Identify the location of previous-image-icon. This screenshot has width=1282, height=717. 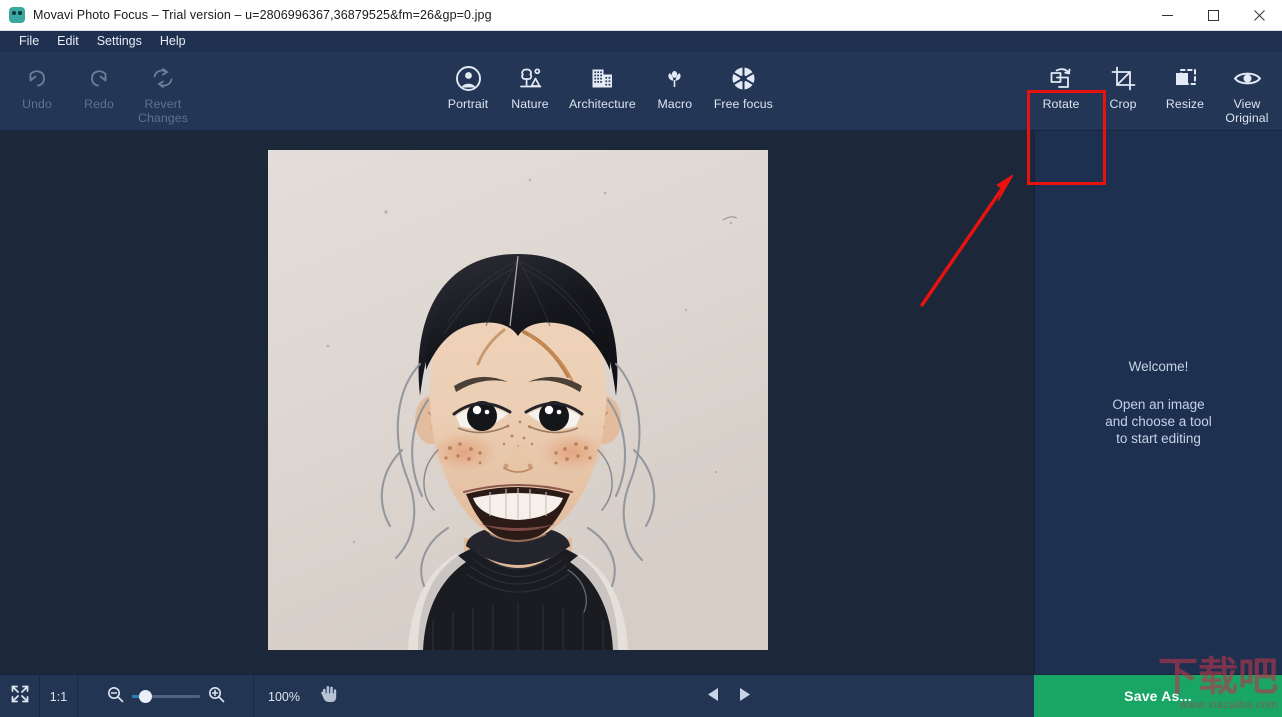
(713, 697).